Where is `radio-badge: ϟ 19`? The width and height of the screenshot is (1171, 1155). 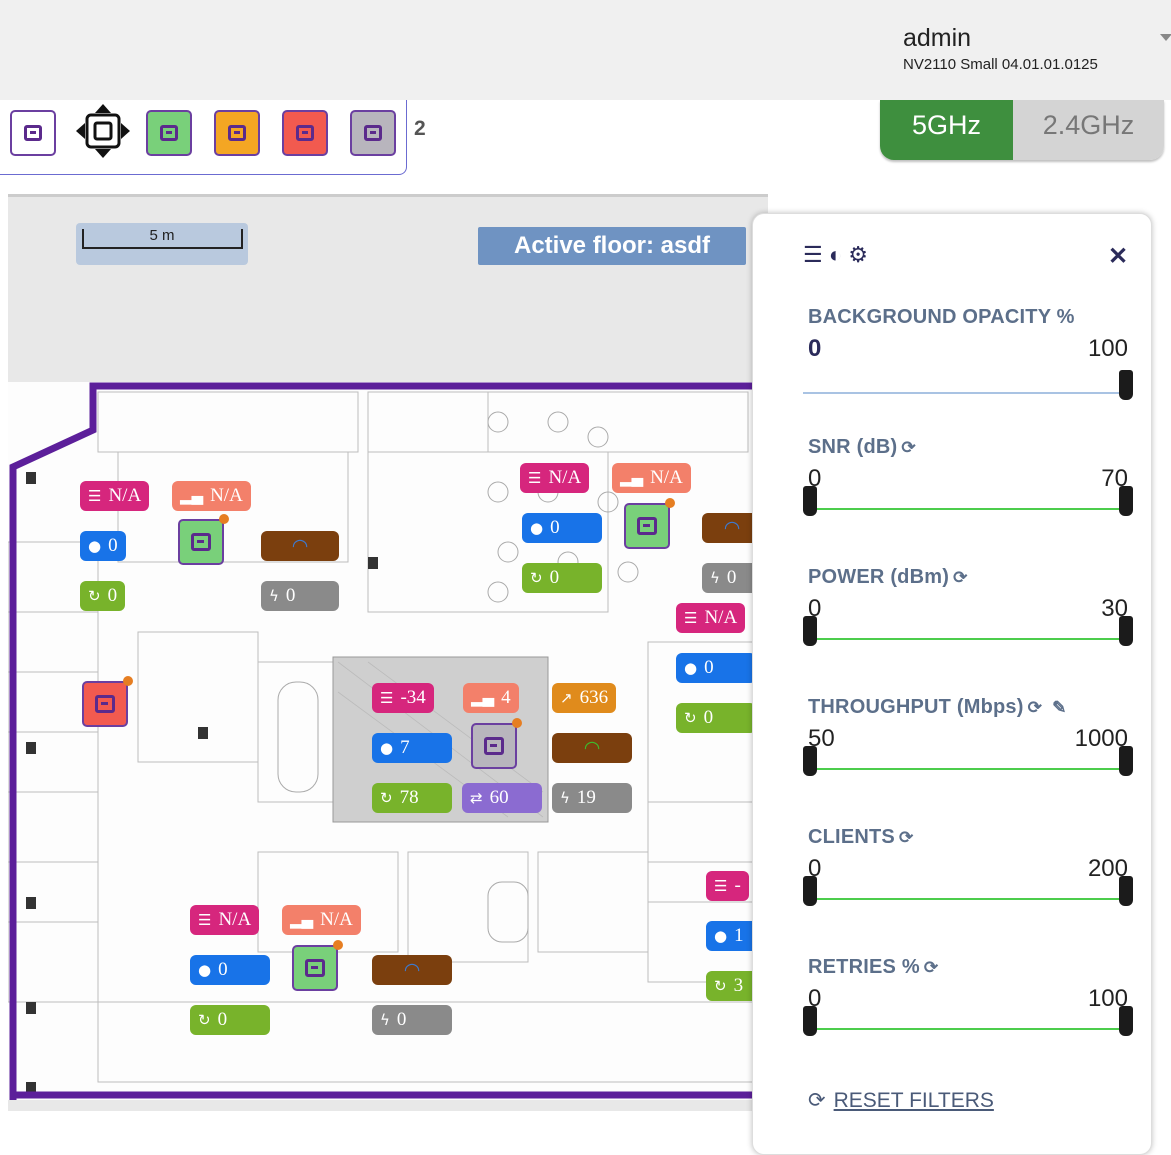 radio-badge: ϟ 19 is located at coordinates (592, 798).